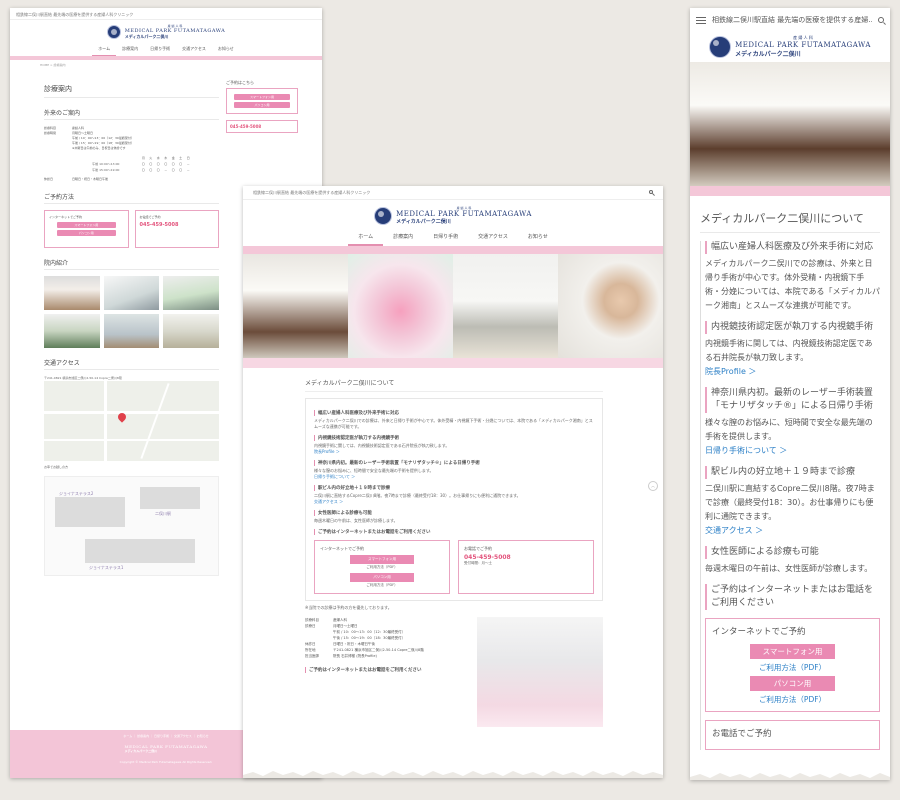  What do you see at coordinates (792, 472) in the screenshot?
I see `feature-title: 駅ビル内の好立地＋１９時まで診療` at bounding box center [792, 472].